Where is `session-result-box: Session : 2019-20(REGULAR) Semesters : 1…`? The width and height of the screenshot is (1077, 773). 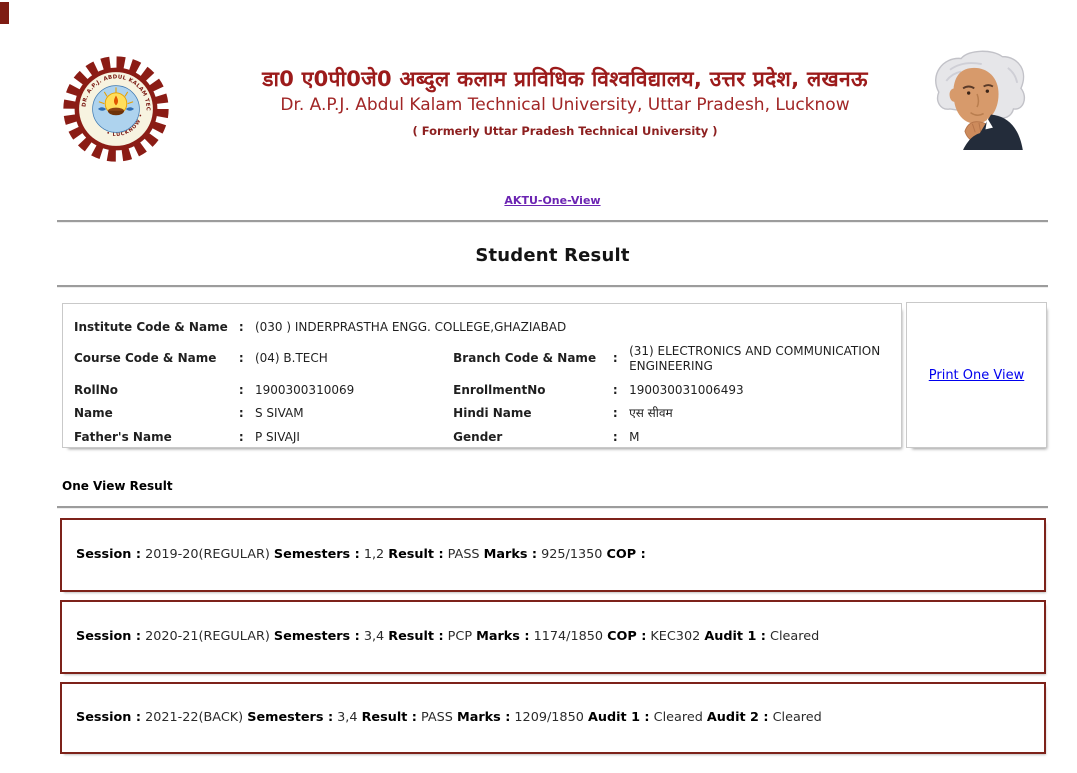
session-result-box: Session : 2019-20(REGULAR) Semesters : 1… is located at coordinates (553, 555).